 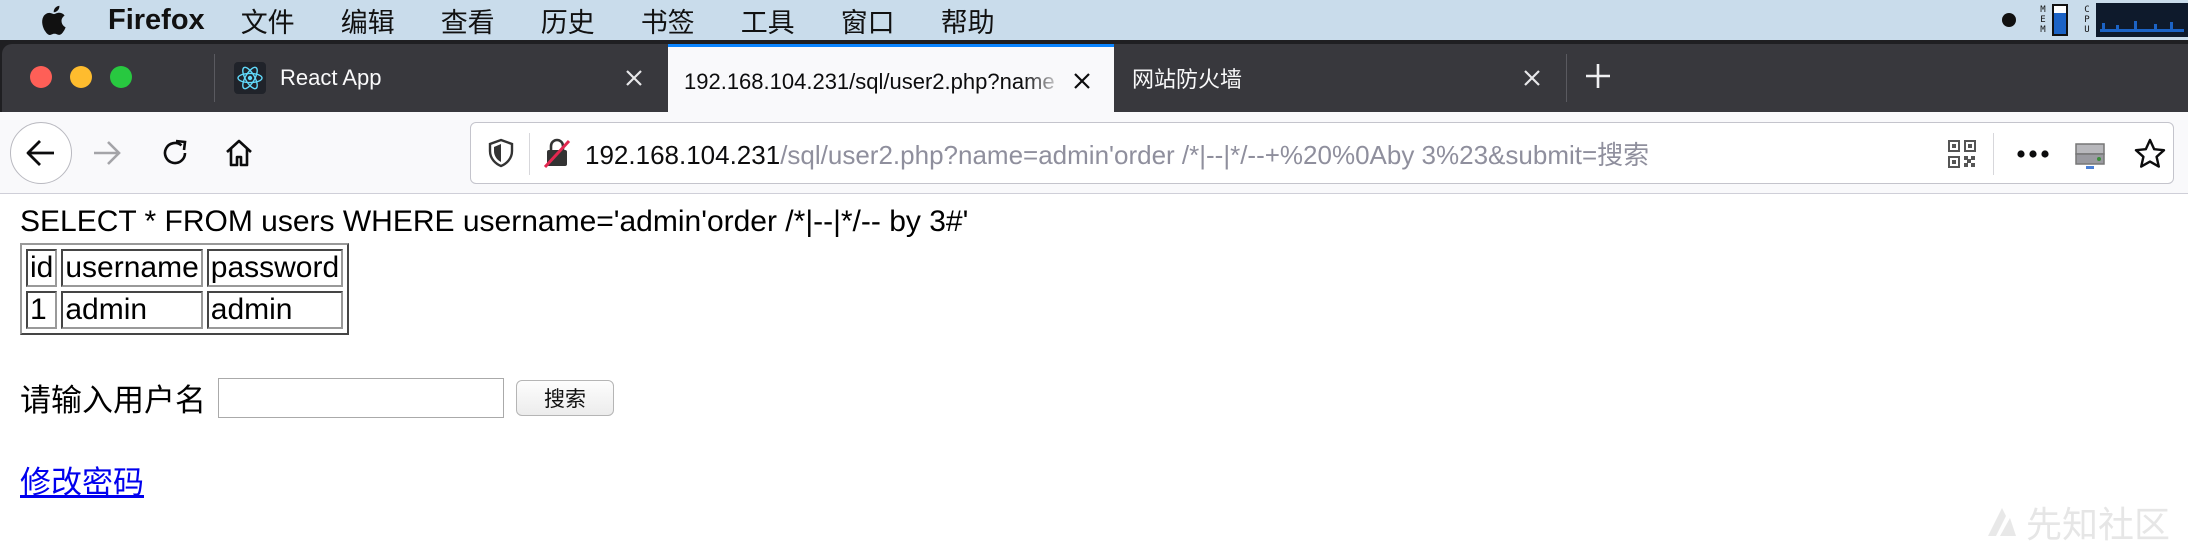 I want to click on back-button, so click(x=41, y=153).